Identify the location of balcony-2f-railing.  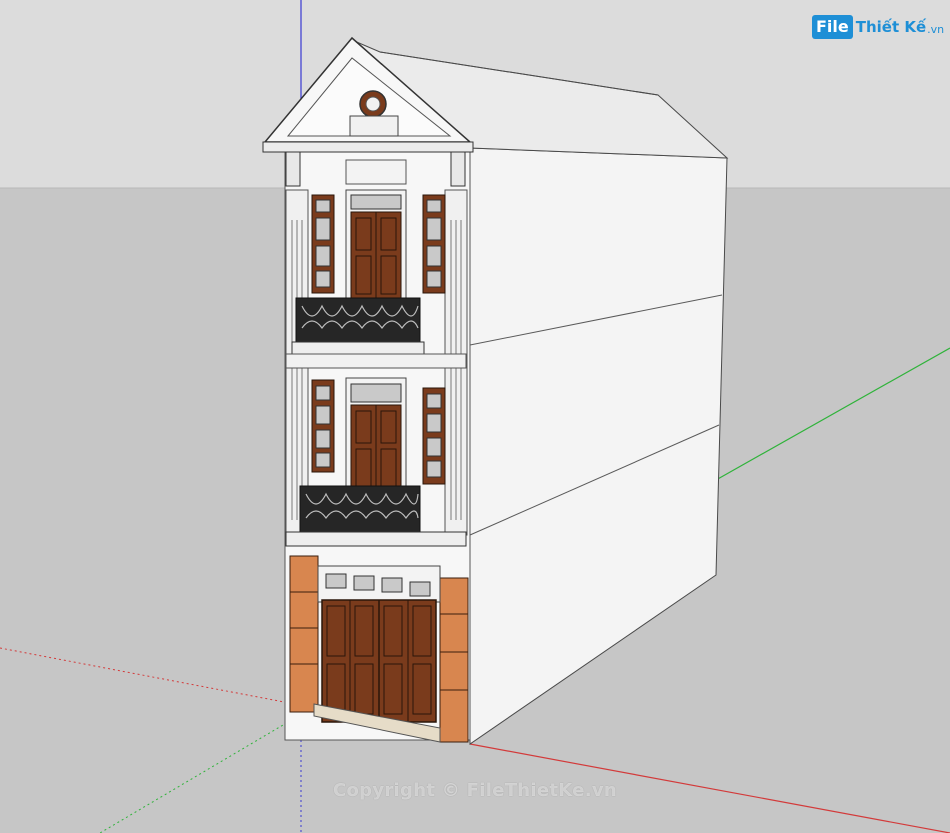
(360, 510).